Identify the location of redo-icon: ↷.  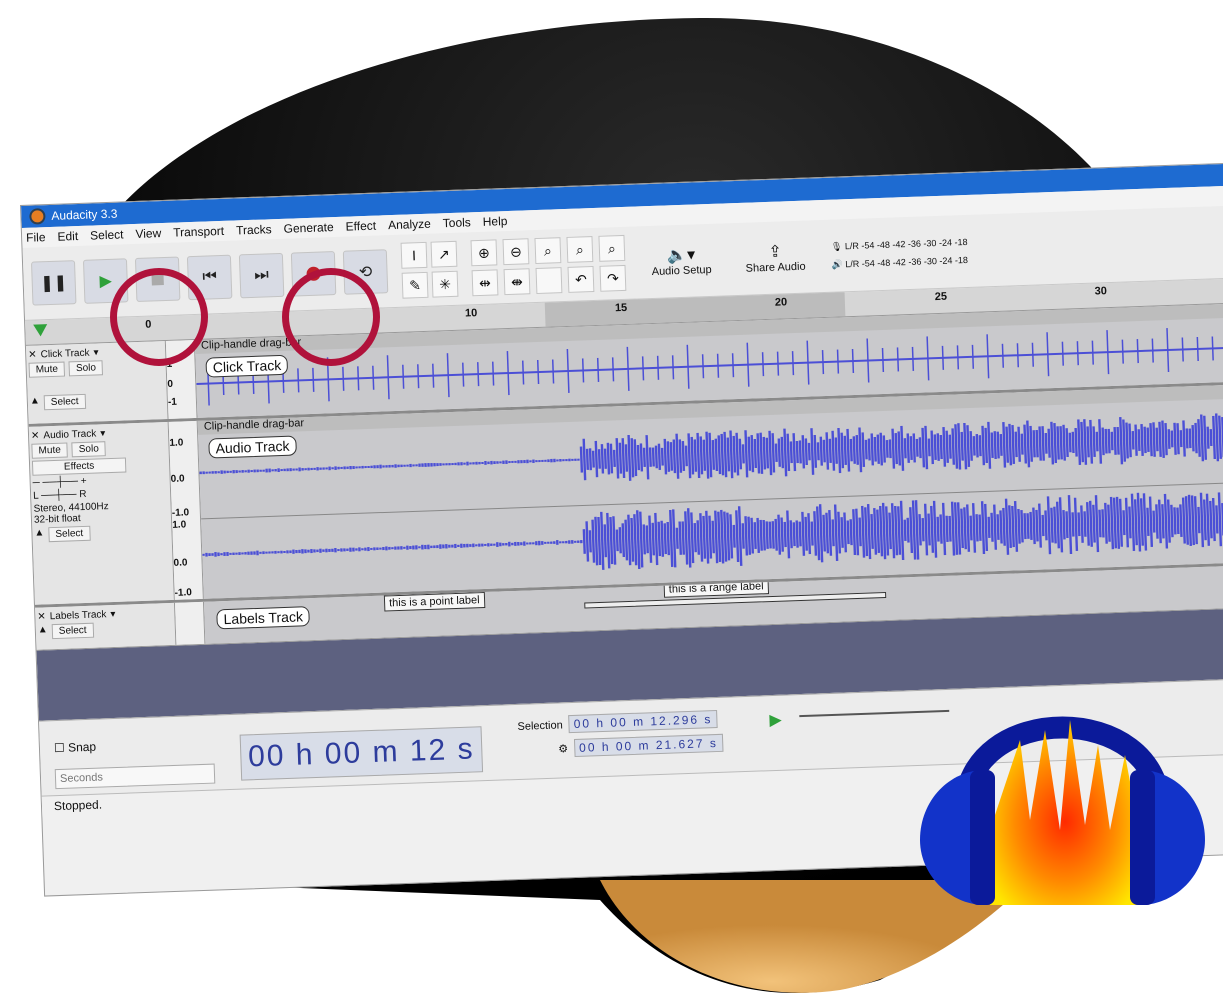
(613, 278).